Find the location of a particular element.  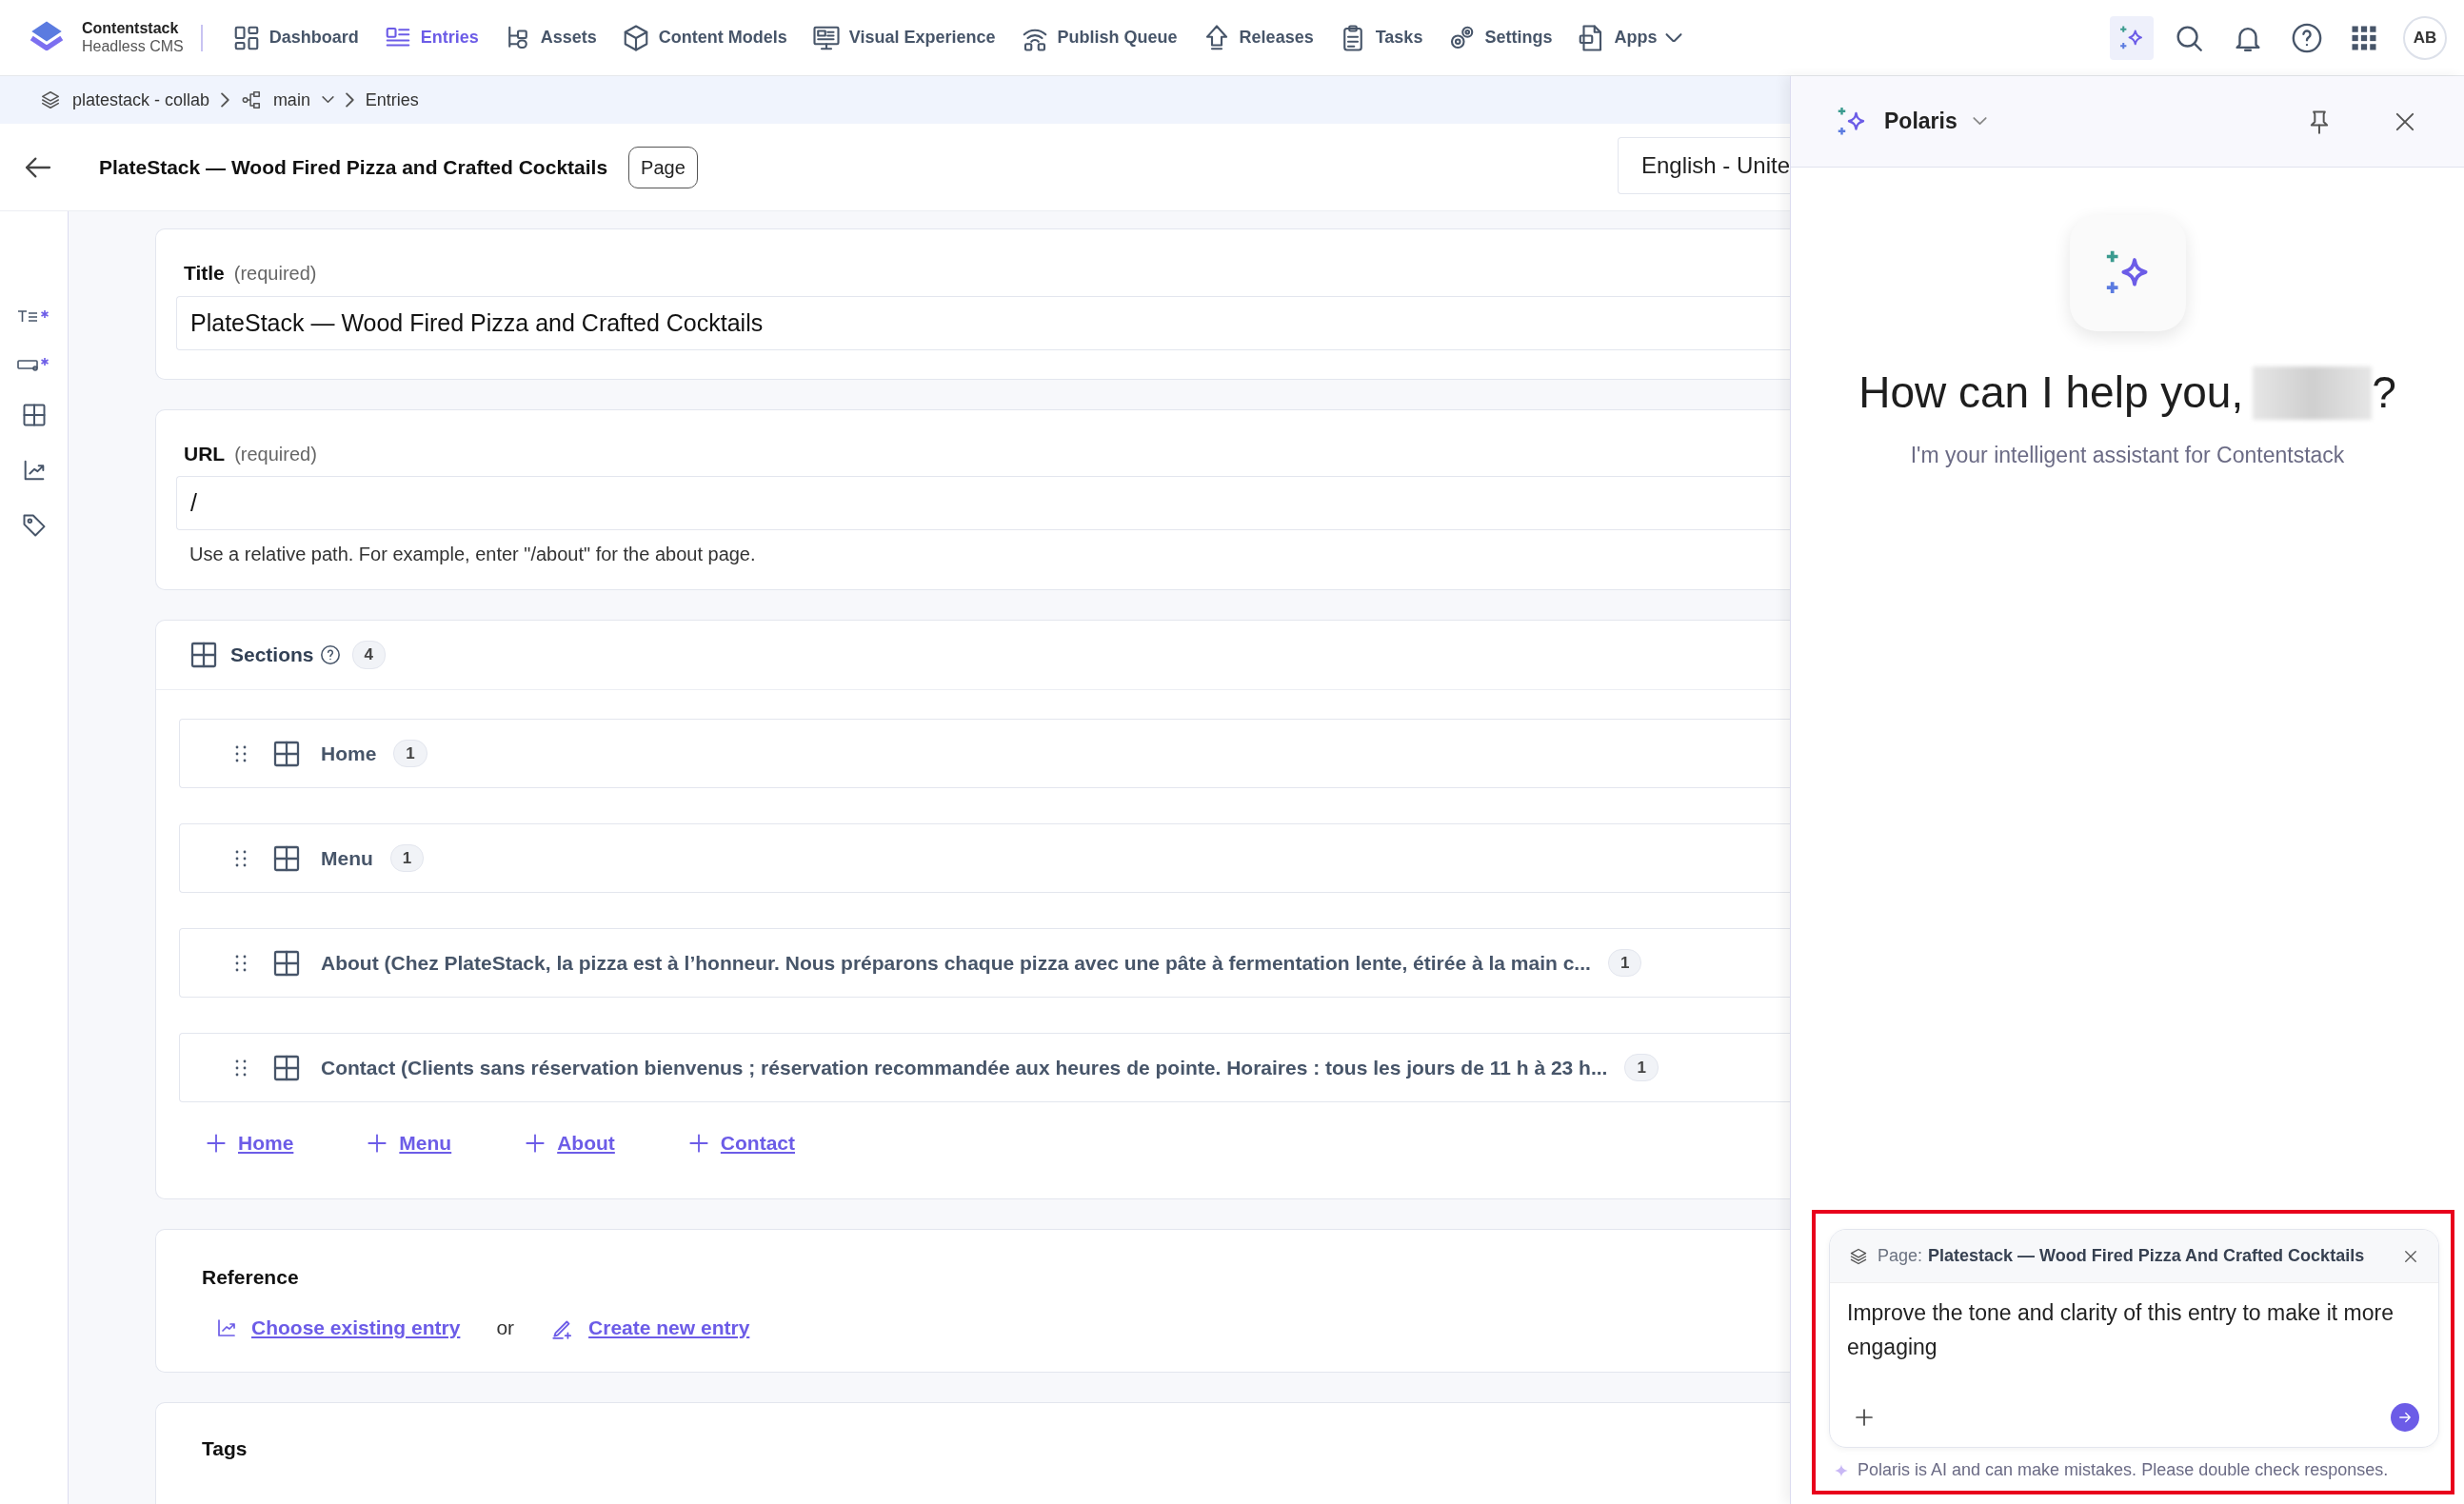

section-row: Home 1 is located at coordinates (984, 753).